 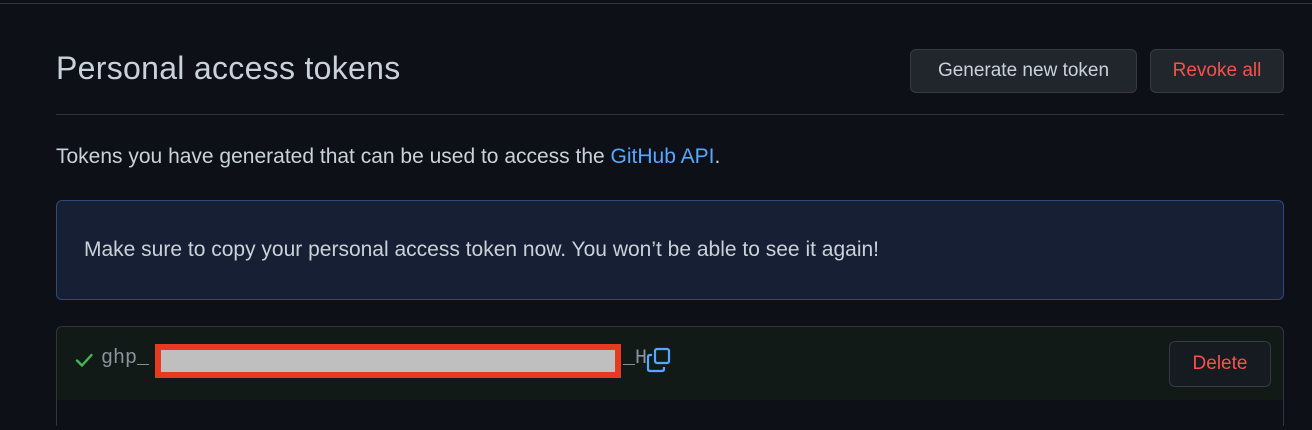 What do you see at coordinates (388, 361) in the screenshot?
I see `token-redaction` at bounding box center [388, 361].